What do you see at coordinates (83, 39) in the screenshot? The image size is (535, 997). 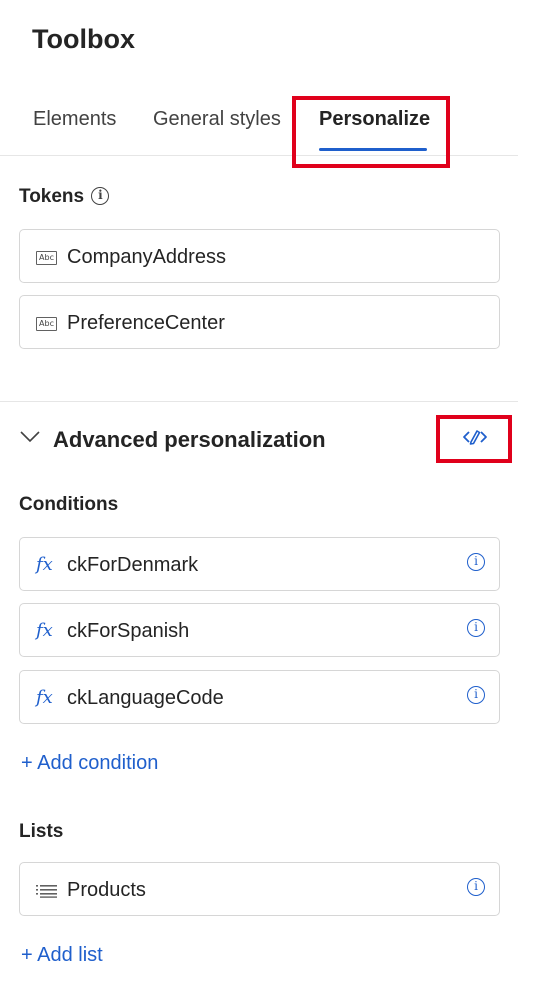 I see `toolbox-title: Toolbox` at bounding box center [83, 39].